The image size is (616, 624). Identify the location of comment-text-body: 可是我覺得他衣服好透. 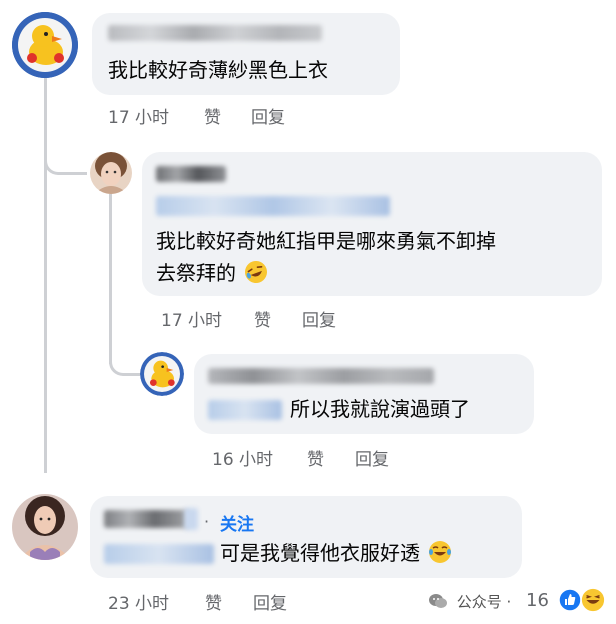
(320, 553).